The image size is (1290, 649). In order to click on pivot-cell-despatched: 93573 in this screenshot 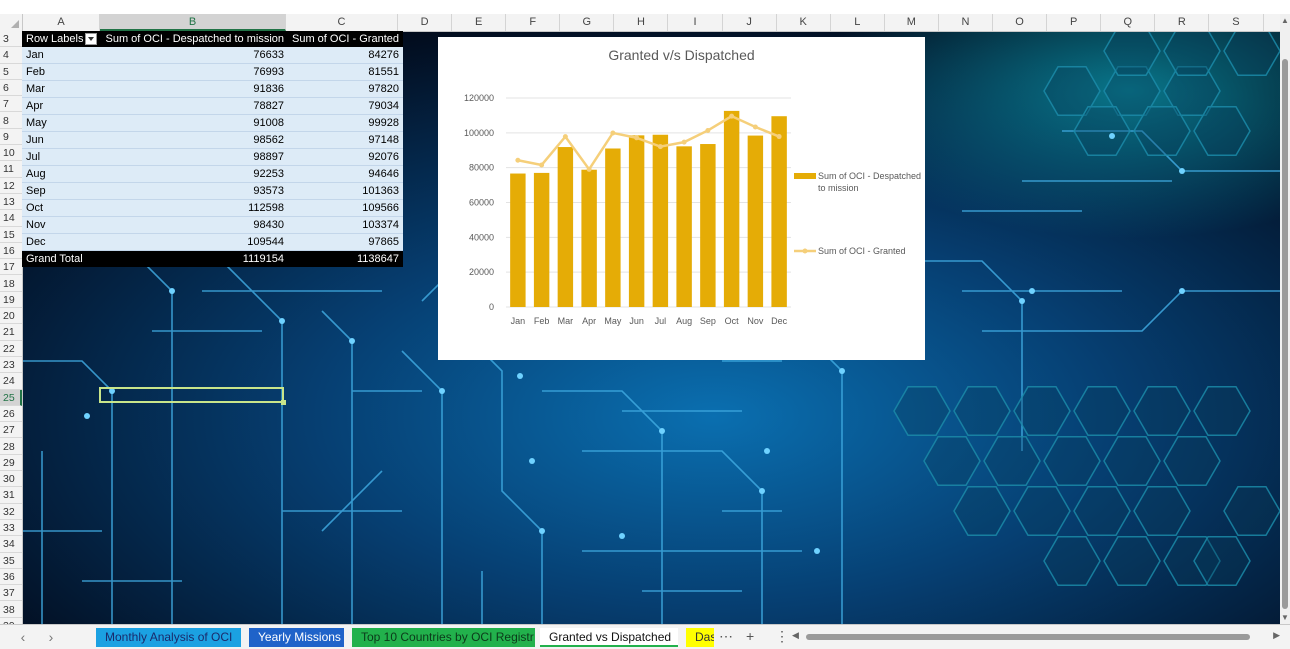, I will do `click(194, 191)`.